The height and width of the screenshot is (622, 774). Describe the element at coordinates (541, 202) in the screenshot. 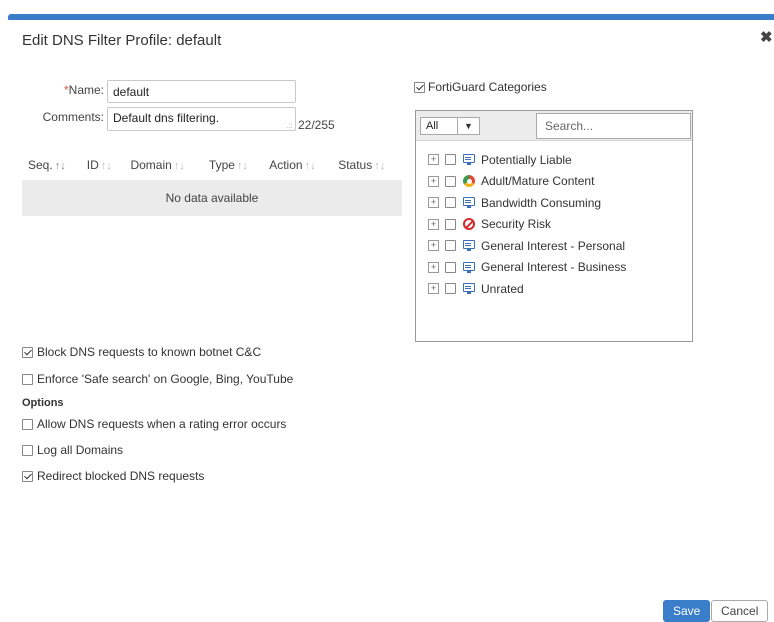

I see `category-label: Bandwidth Consuming` at that location.